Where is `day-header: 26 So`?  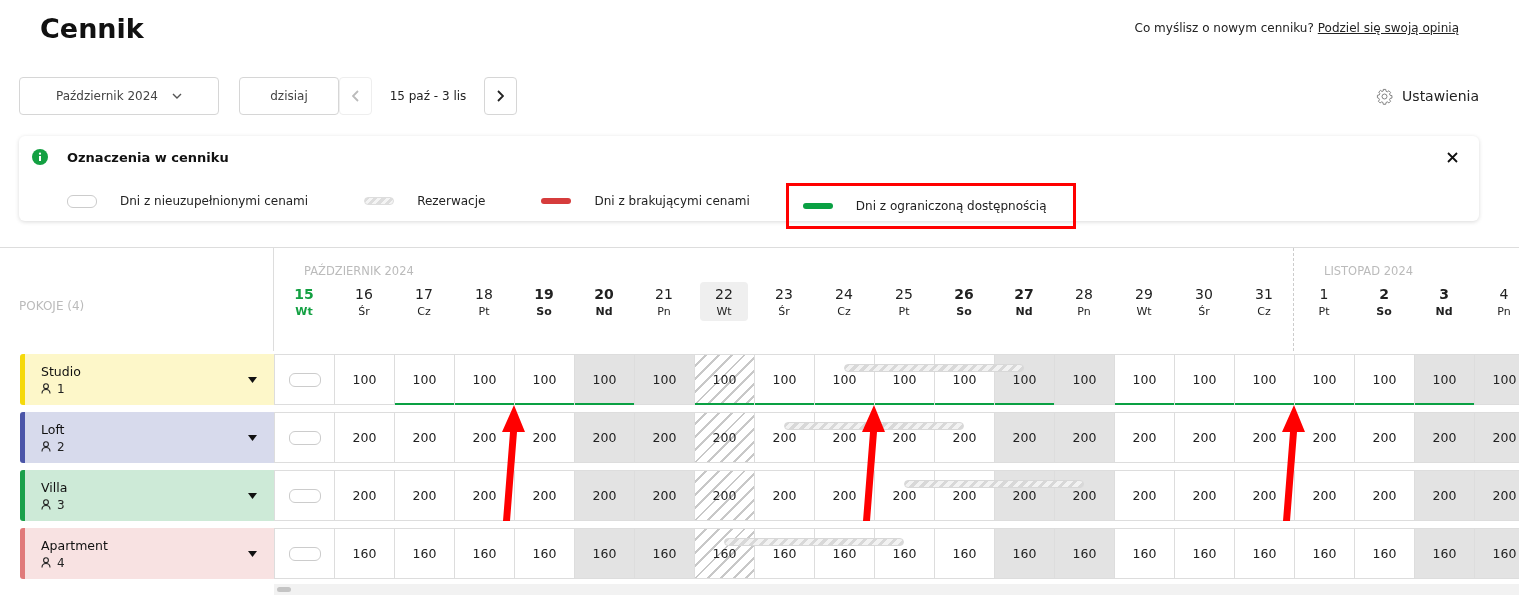
day-header: 26 So is located at coordinates (964, 301).